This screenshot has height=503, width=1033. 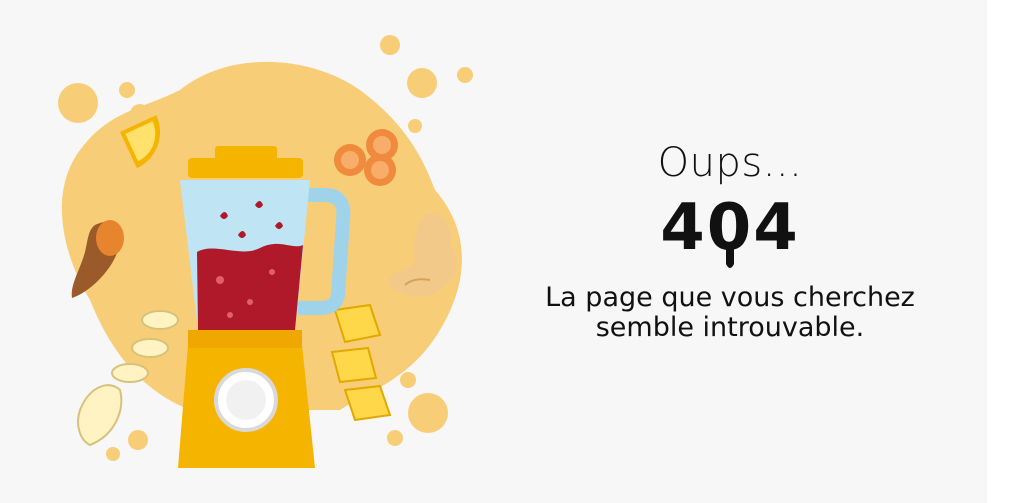 What do you see at coordinates (264, 307) in the screenshot?
I see `blender-icon` at bounding box center [264, 307].